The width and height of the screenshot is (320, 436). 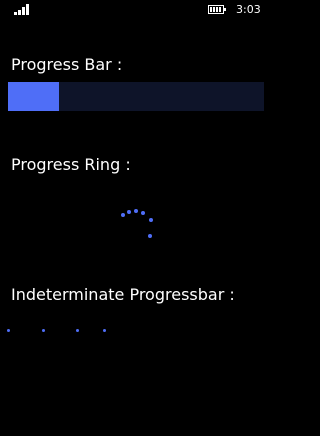 I want to click on progress-ring, so click(x=135, y=223).